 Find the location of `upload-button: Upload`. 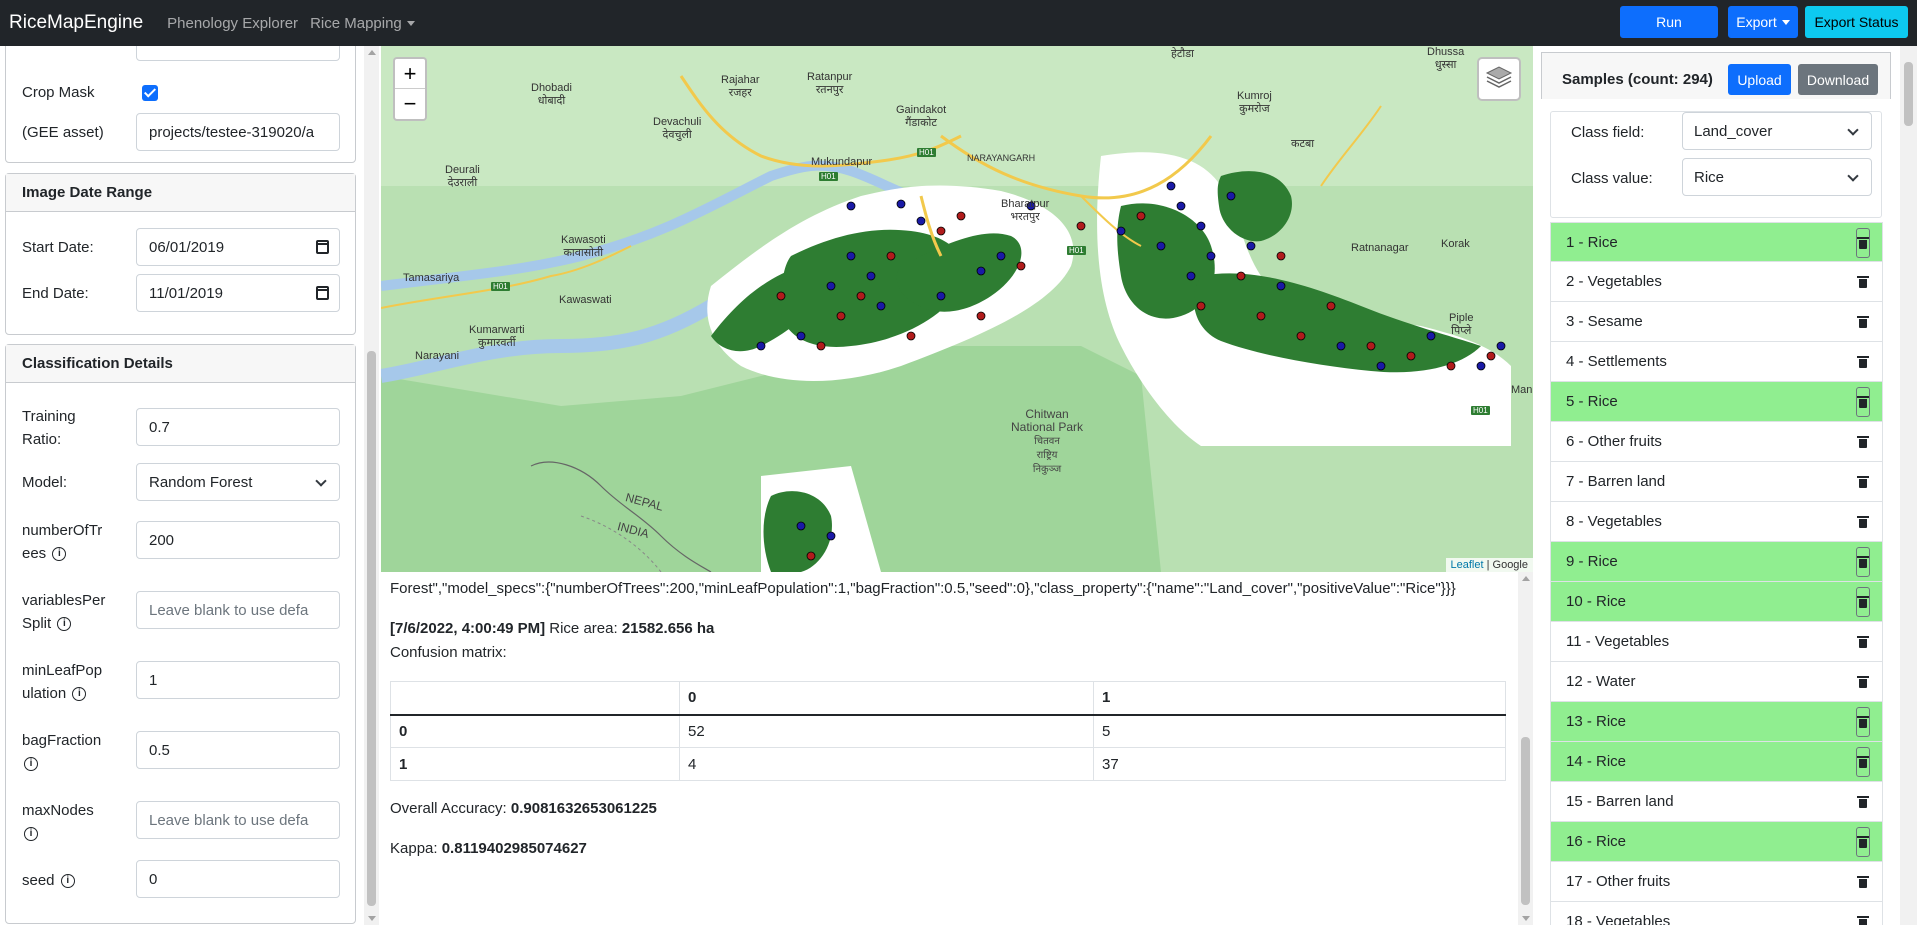

upload-button: Upload is located at coordinates (1759, 79).